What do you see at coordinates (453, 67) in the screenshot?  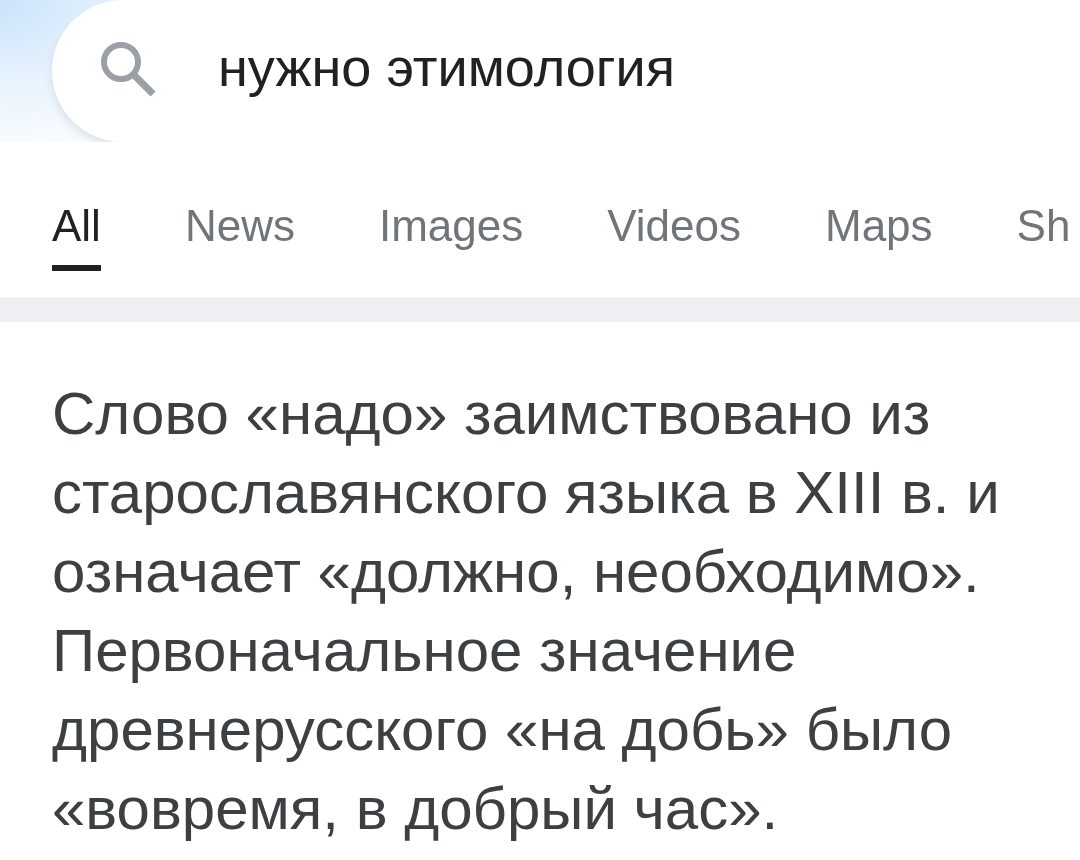 I see `search-input: нужно этимология` at bounding box center [453, 67].